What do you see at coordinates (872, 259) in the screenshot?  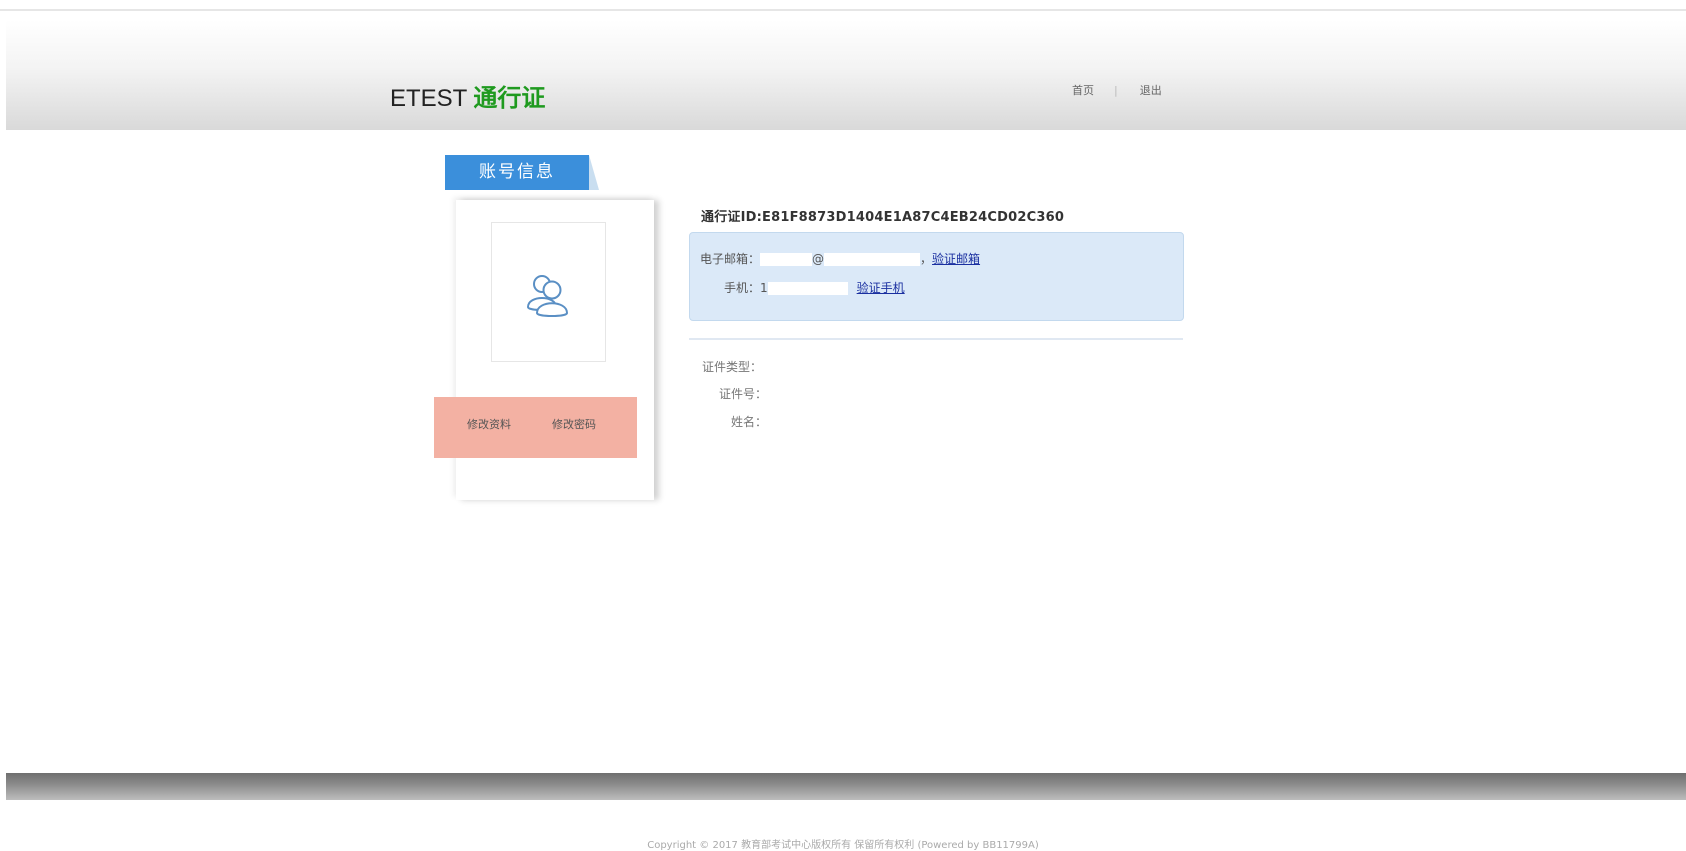 I see `email-redacted-domain` at bounding box center [872, 259].